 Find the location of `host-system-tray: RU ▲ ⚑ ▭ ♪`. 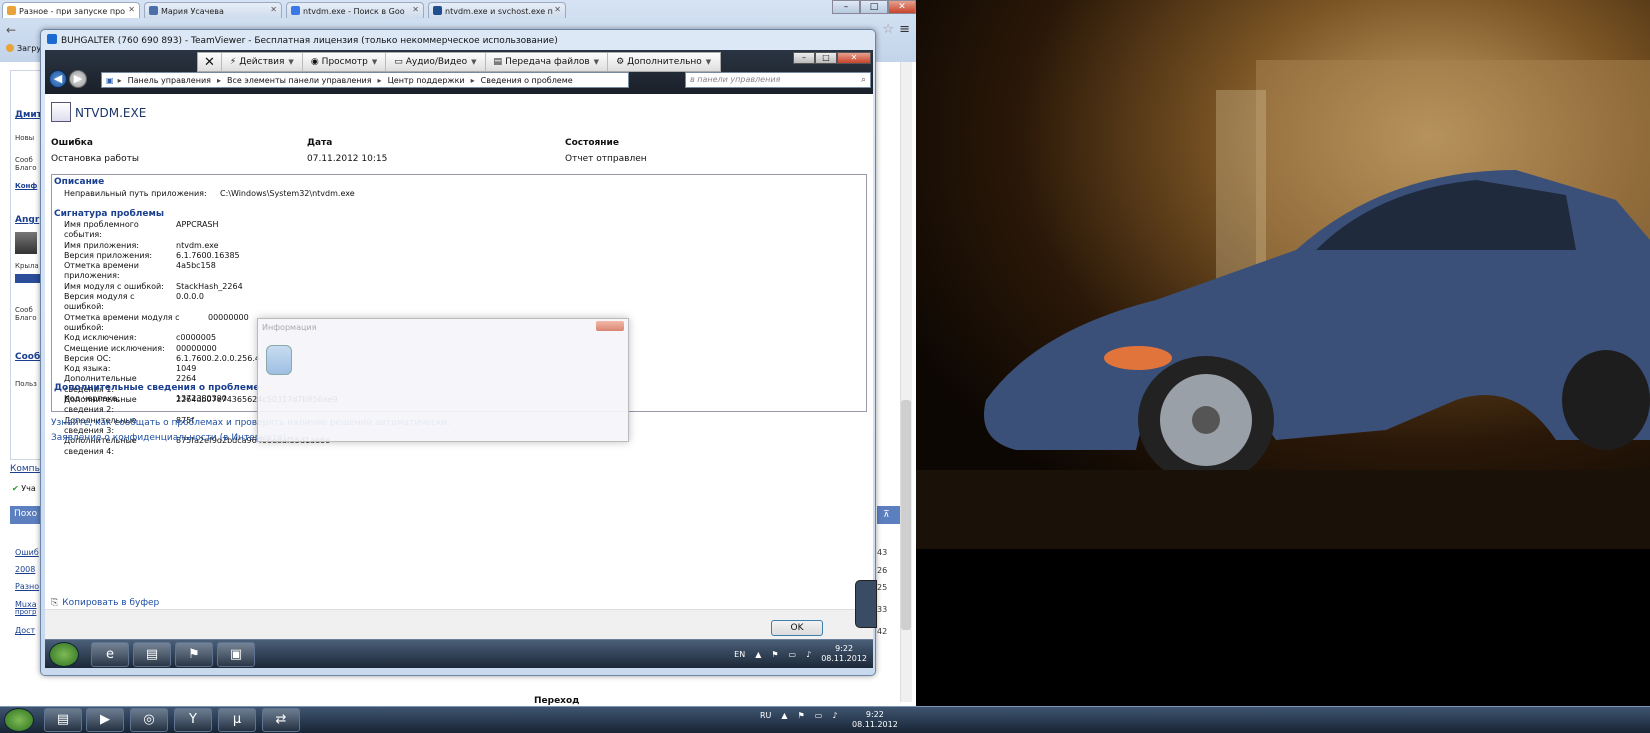

host-system-tray: RU ▲ ⚑ ▭ ♪ is located at coordinates (798, 715).